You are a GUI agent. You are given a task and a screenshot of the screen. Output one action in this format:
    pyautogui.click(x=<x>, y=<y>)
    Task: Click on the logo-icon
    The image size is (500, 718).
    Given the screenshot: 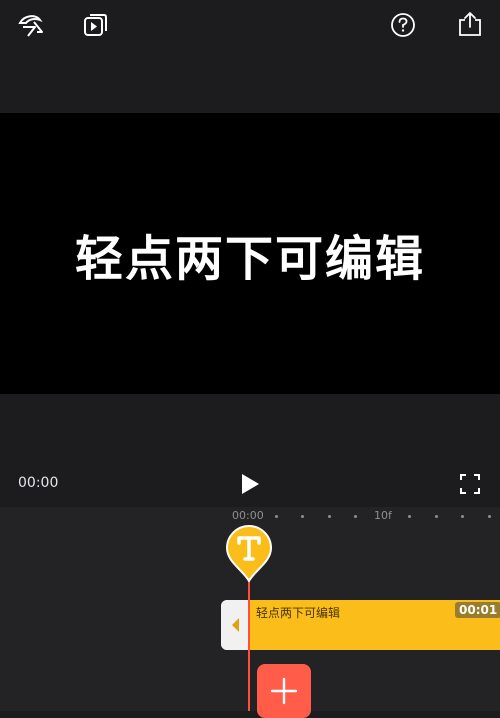 What is the action you would take?
    pyautogui.click(x=31, y=25)
    